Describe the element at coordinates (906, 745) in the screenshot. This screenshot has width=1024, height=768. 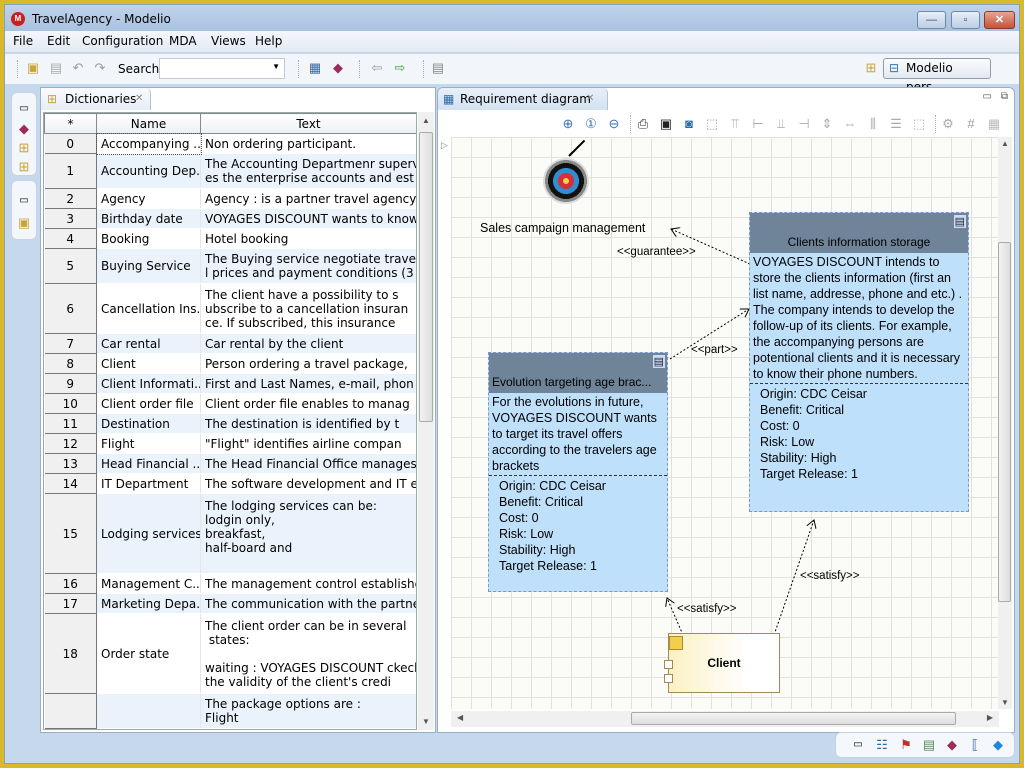
I see `audit-icon: ⚑` at that location.